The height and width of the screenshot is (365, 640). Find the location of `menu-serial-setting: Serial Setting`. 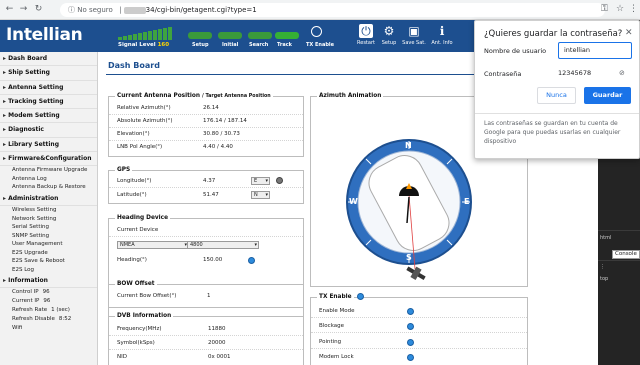

menu-serial-setting: Serial Setting is located at coordinates (48, 227).